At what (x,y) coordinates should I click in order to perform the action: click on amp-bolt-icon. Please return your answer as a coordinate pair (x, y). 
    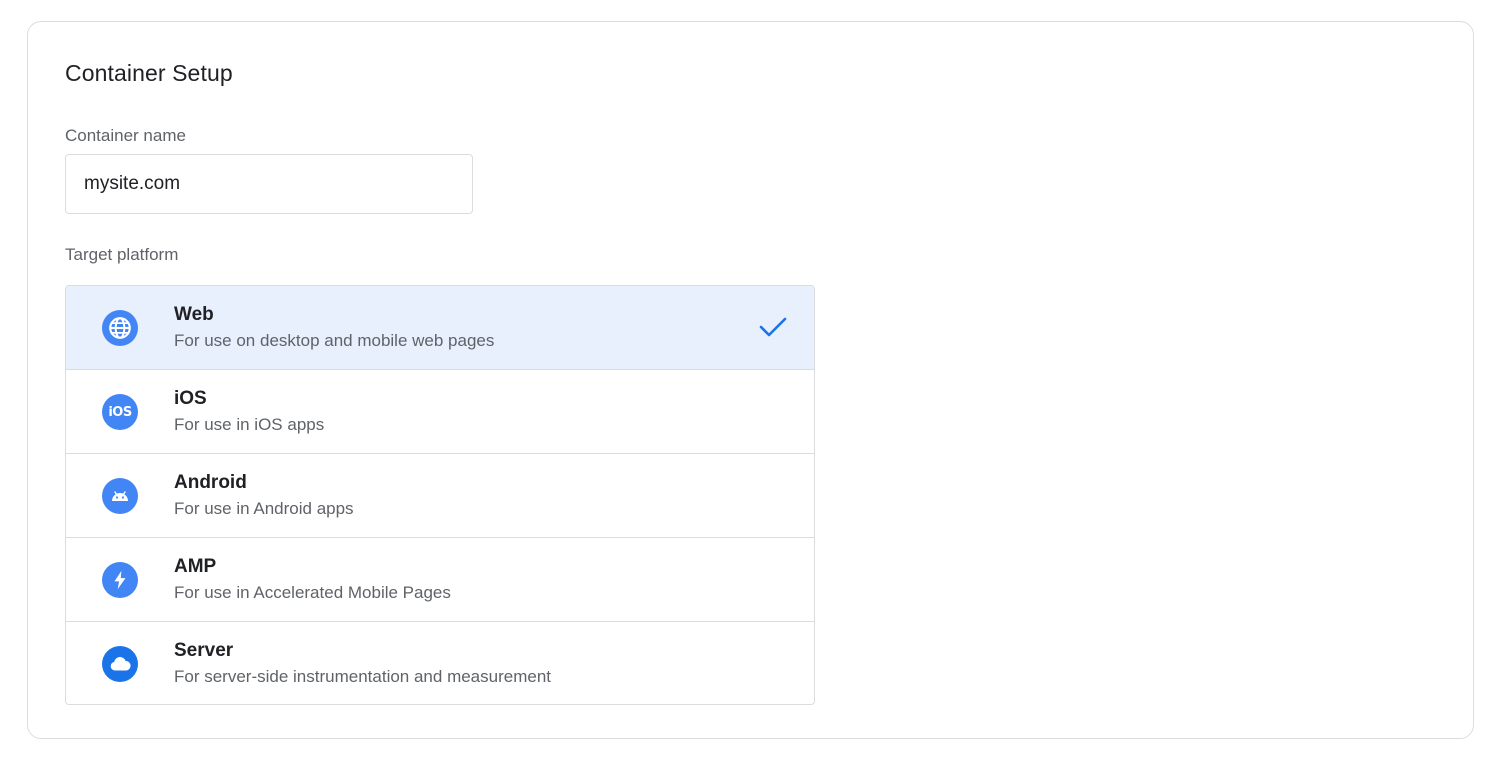
    Looking at the image, I should click on (120, 580).